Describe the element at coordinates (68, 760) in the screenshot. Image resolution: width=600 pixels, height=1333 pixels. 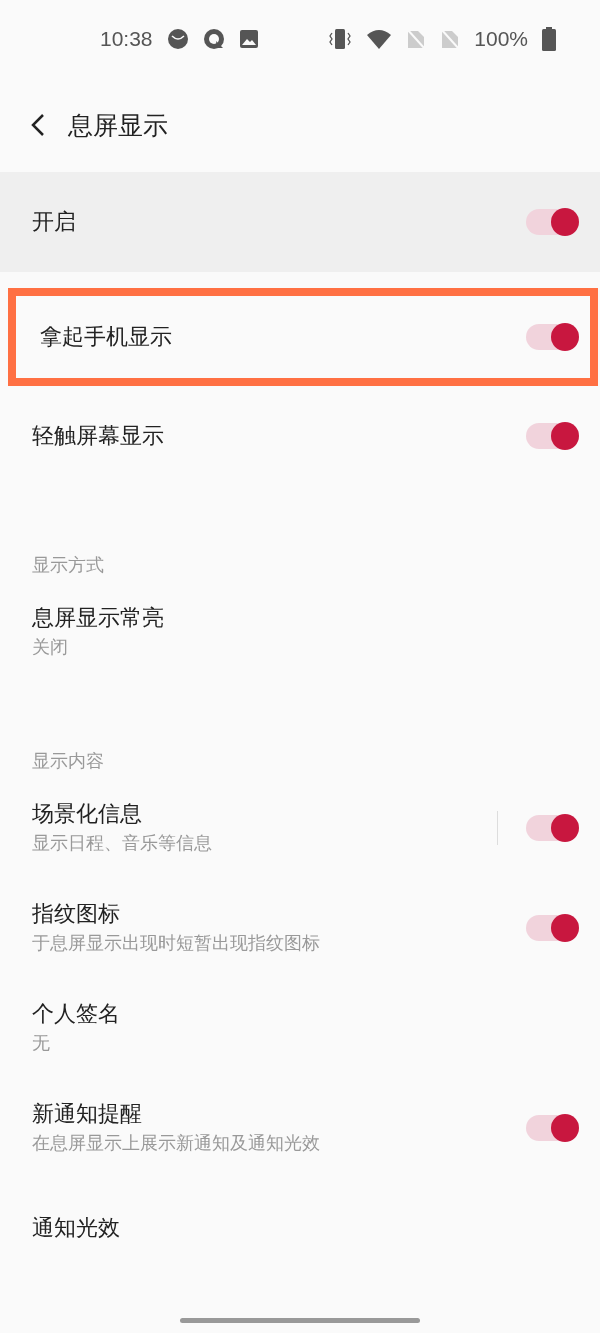
I see `section-header: 显示内容` at that location.